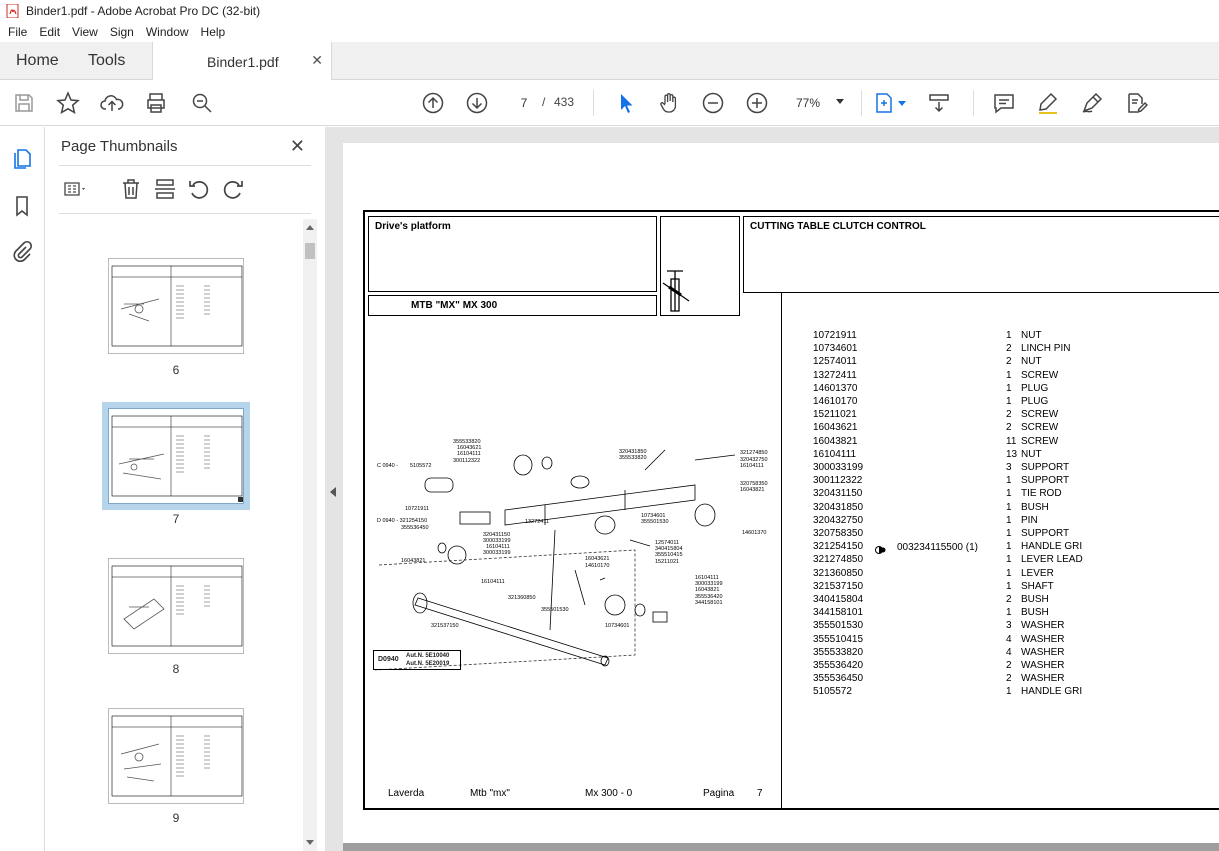 This screenshot has width=1219, height=851. Describe the element at coordinates (1045, 533) in the screenshot. I see `part-desc: SUPPORT` at that location.